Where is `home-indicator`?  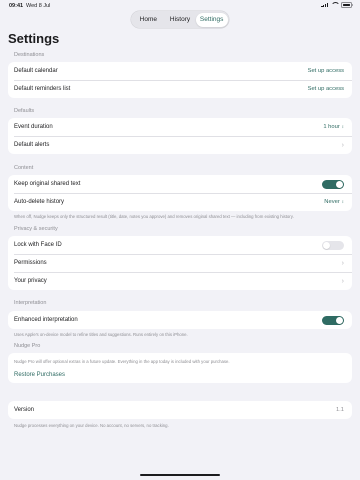 home-indicator is located at coordinates (180, 474).